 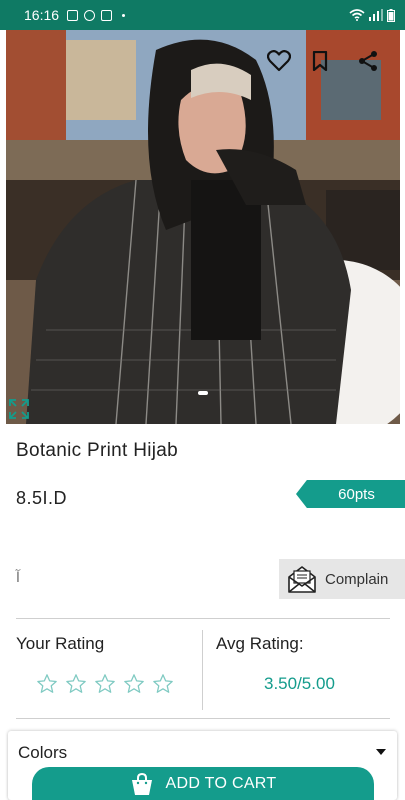 I want to click on complain-label: Complain, so click(x=357, y=579).